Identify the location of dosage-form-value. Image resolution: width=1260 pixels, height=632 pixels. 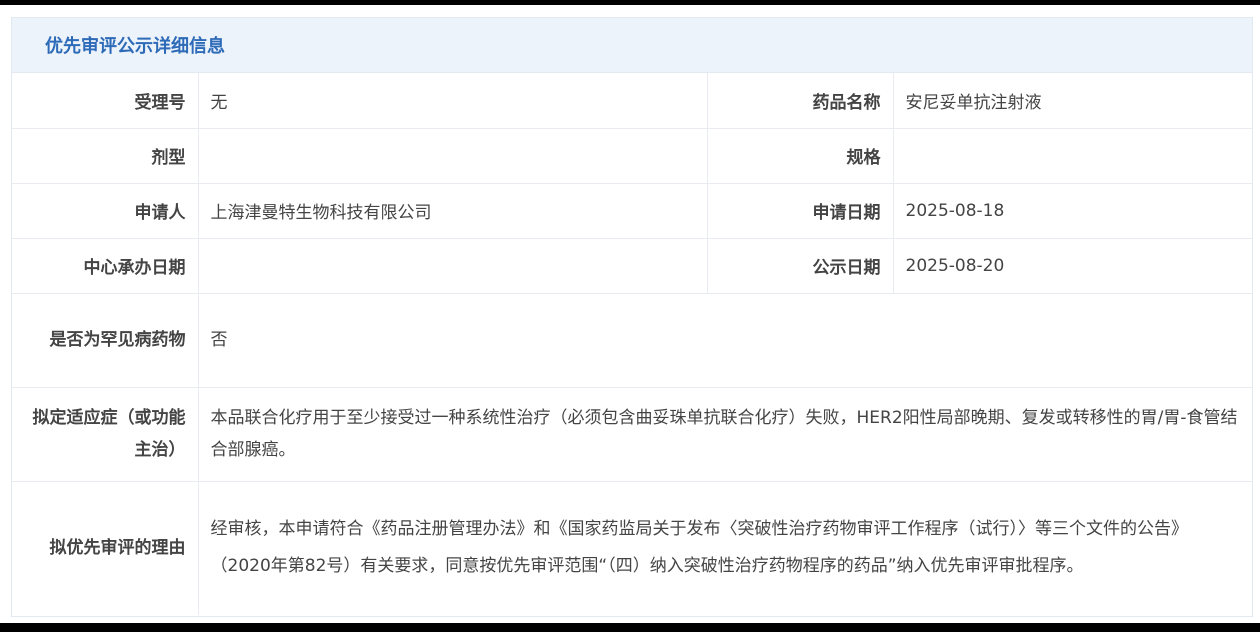
(453, 156).